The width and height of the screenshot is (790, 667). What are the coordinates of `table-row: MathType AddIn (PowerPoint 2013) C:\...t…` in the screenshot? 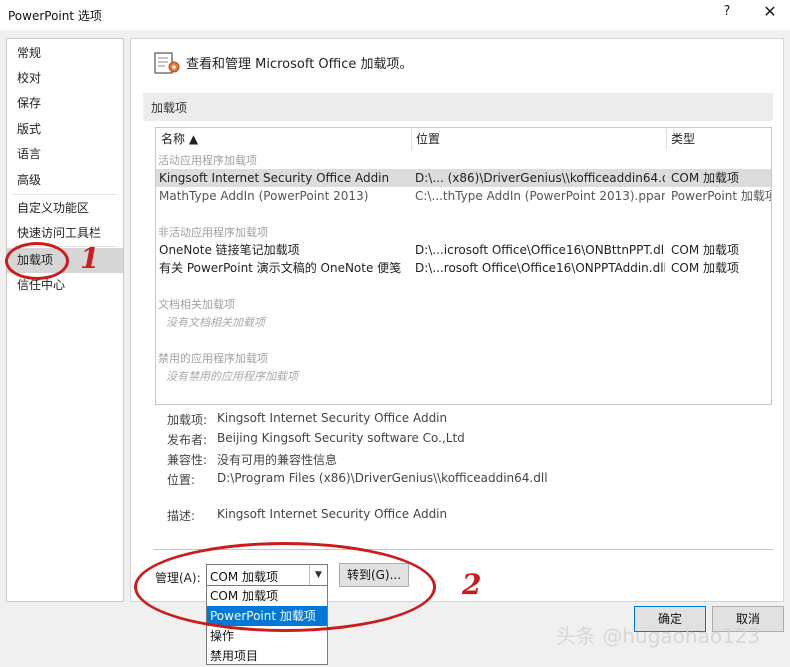 It's located at (463, 196).